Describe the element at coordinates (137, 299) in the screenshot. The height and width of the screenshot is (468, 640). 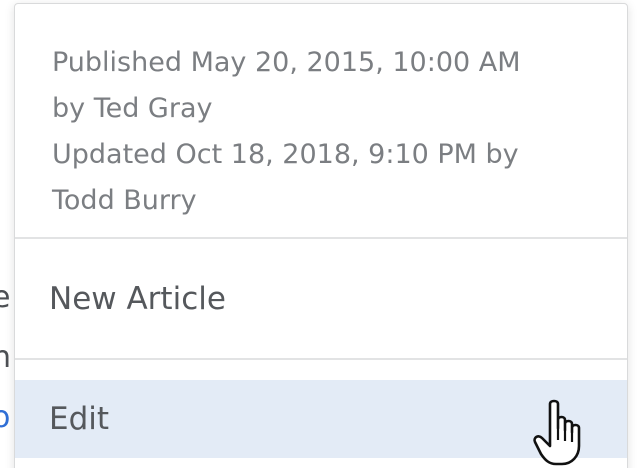
I see `new-article-label: New Article` at that location.